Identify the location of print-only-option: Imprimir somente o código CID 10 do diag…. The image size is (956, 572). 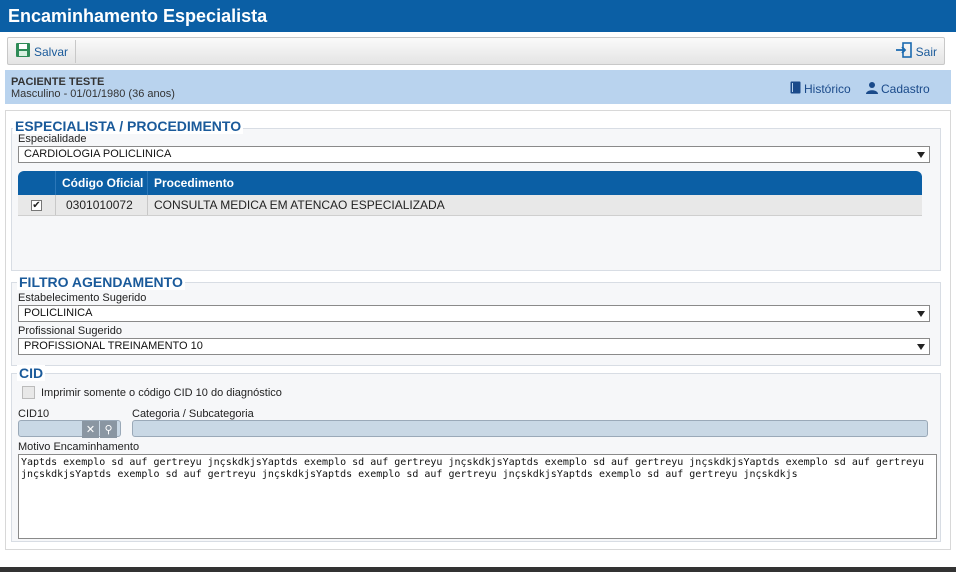
(152, 392).